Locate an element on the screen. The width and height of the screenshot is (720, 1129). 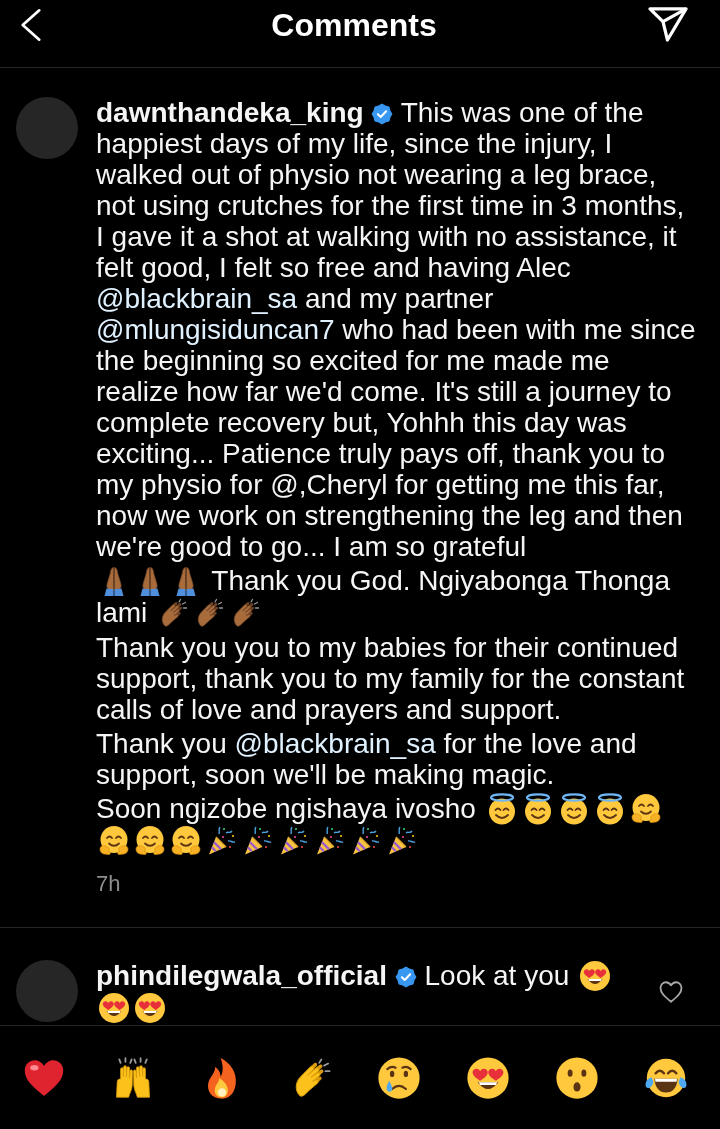
comment-text: phindilegwala_official Look at you is located at coordinates (366, 992).